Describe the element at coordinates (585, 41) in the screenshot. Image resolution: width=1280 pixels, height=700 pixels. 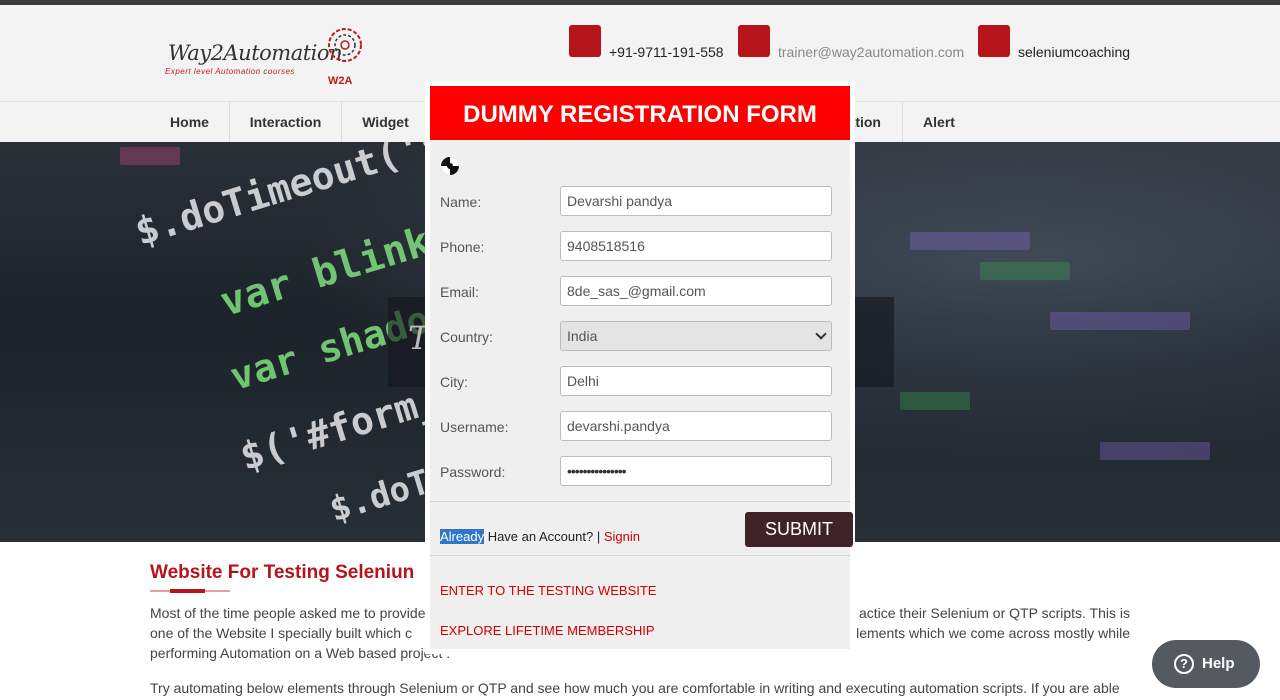
I see `phone-icon` at that location.